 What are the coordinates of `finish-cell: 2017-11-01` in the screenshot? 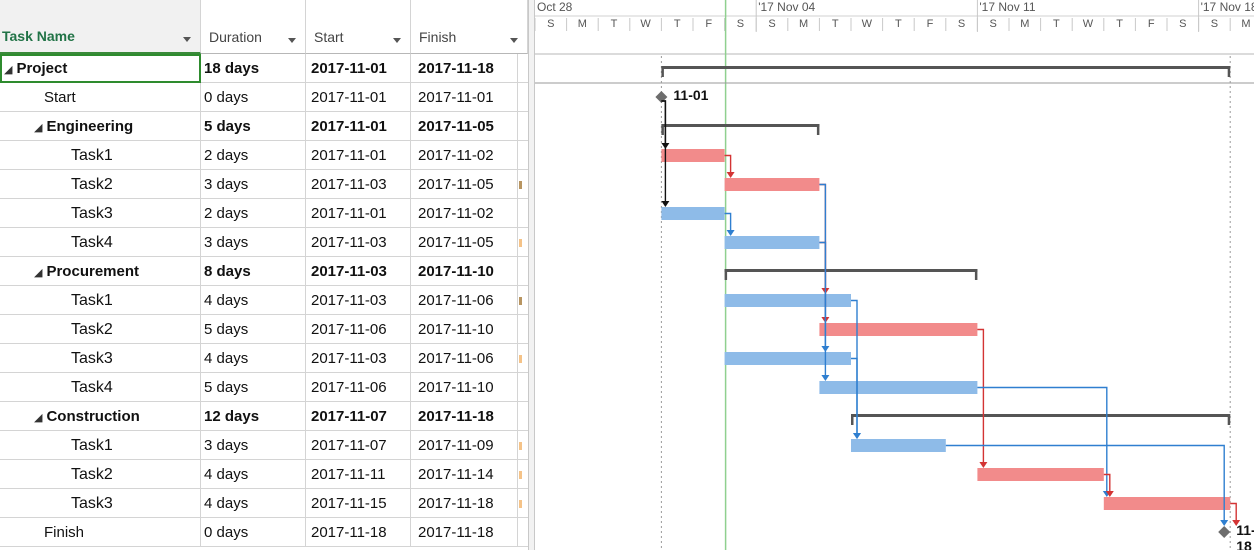 It's located at (464, 97).